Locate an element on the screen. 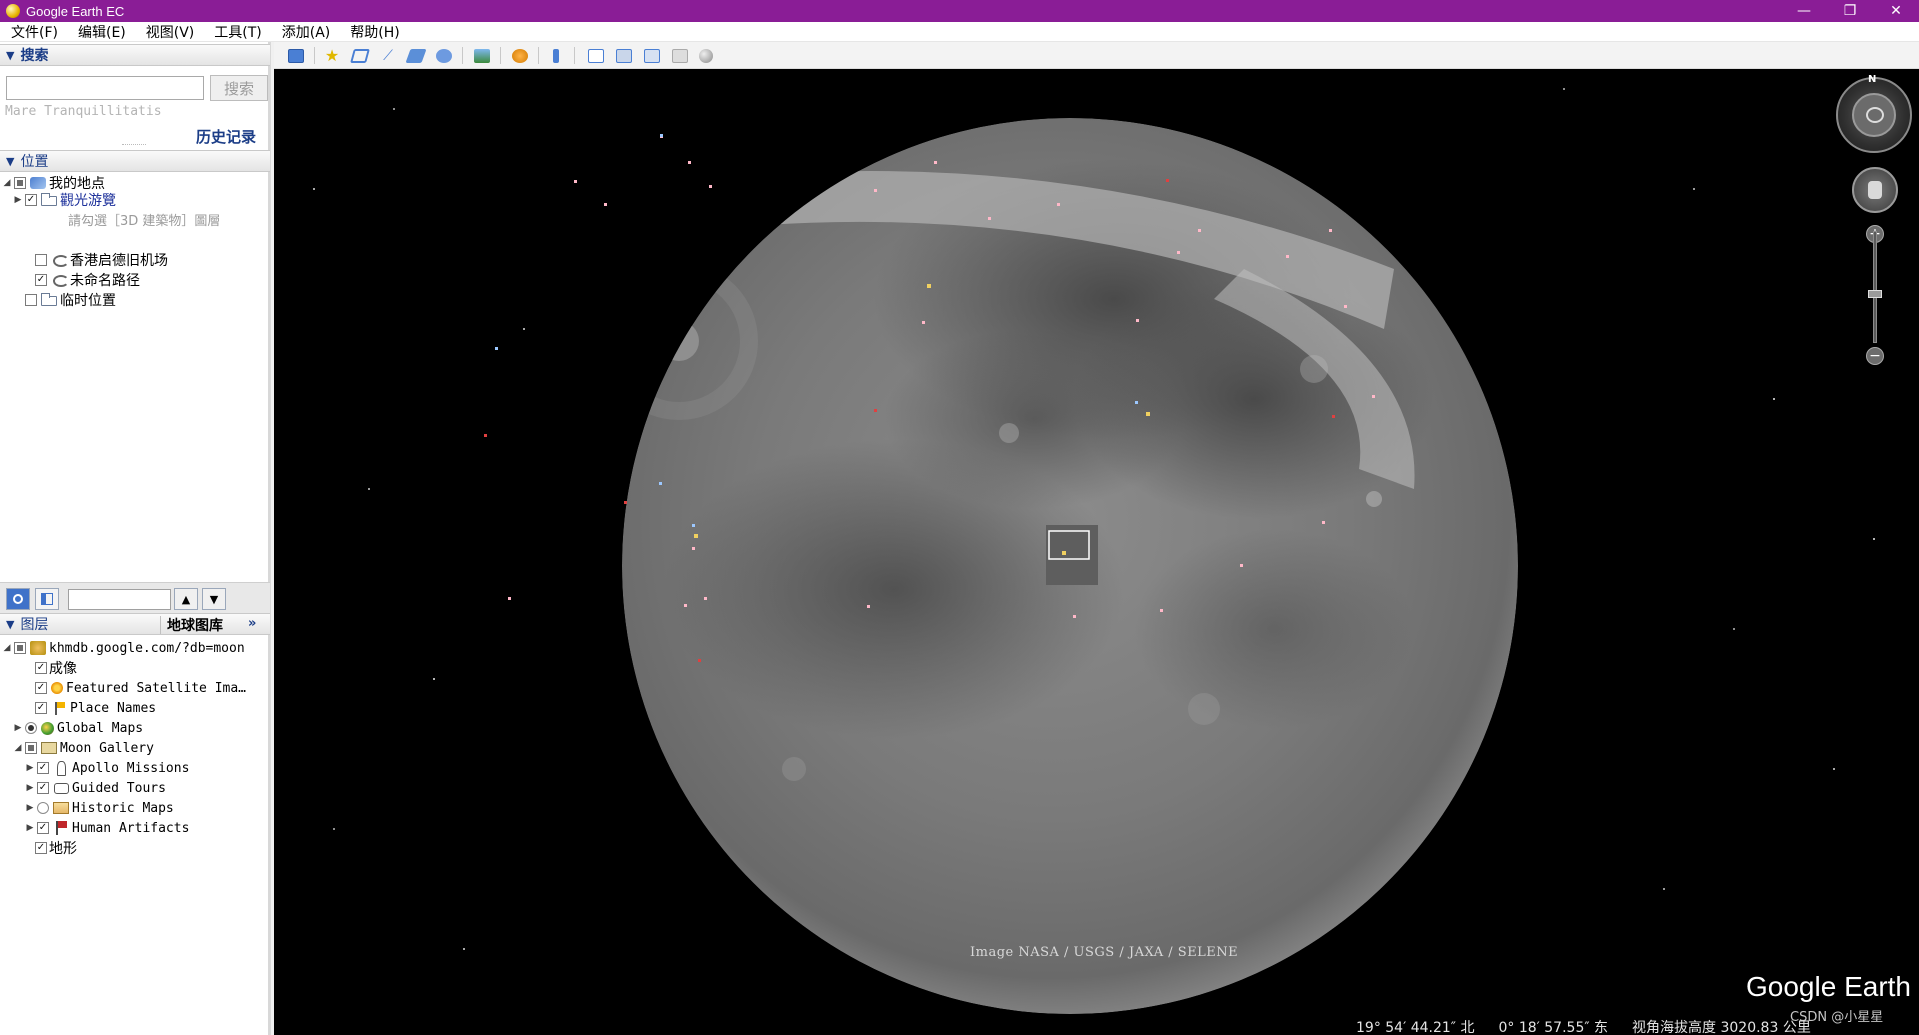  layer-item-human-artifacts: ▶ ✓ Human Artifacts is located at coordinates (107, 828).